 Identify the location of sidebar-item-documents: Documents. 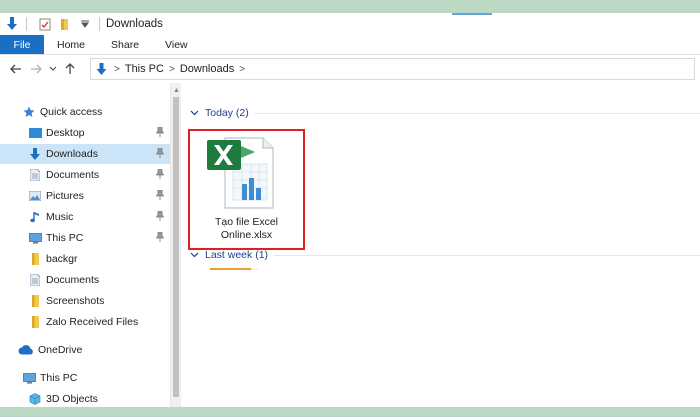
(85, 175).